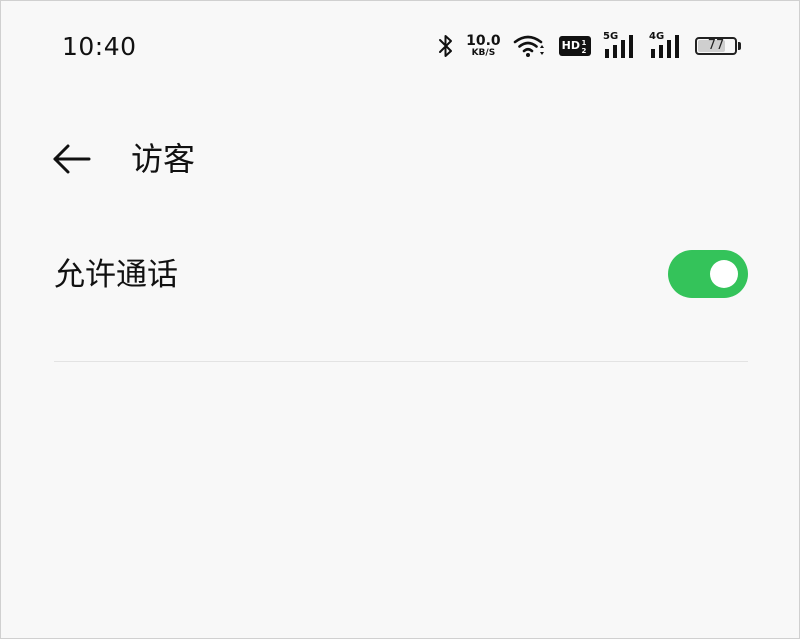 The height and width of the screenshot is (639, 800). Describe the element at coordinates (584, 43) in the screenshot. I see `svg-text: 1` at that location.